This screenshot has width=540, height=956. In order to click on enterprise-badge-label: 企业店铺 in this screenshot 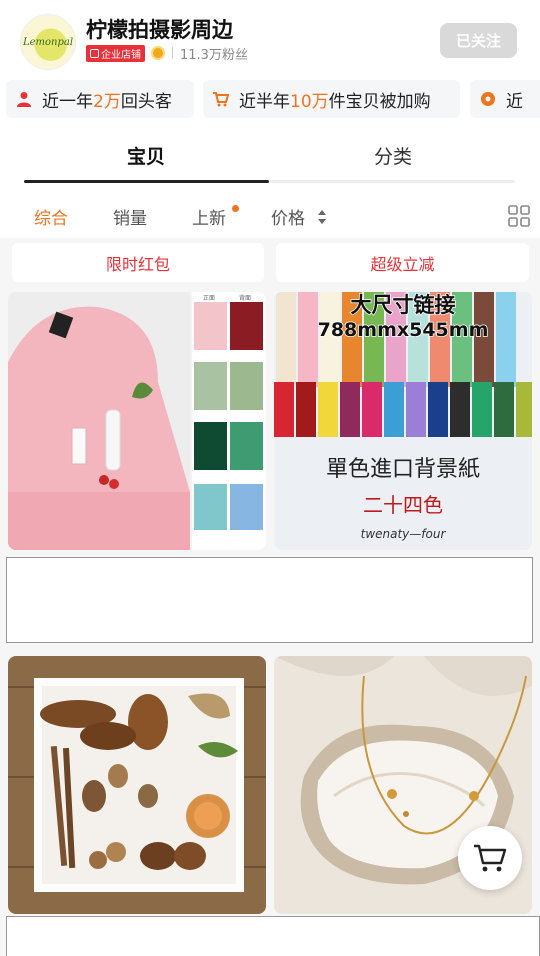, I will do `click(121, 55)`.